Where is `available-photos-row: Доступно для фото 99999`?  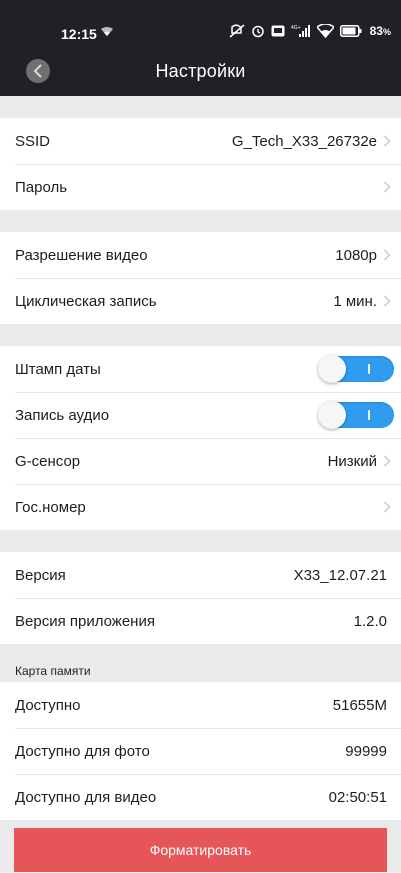
available-photos-row: Доступно для фото 99999 is located at coordinates (200, 751).